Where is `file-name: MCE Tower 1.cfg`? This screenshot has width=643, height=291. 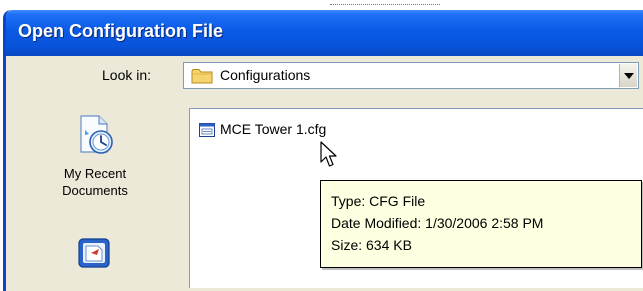 file-name: MCE Tower 1.cfg is located at coordinates (273, 129).